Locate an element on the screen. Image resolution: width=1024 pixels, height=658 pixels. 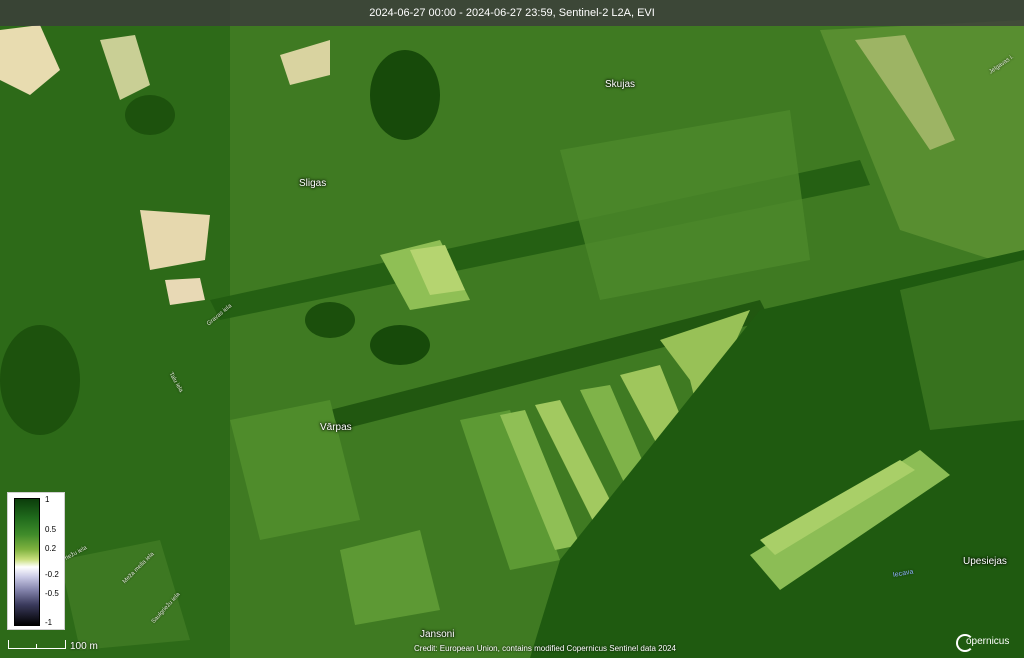
legend-tick: -0.5 is located at coordinates (52, 593).